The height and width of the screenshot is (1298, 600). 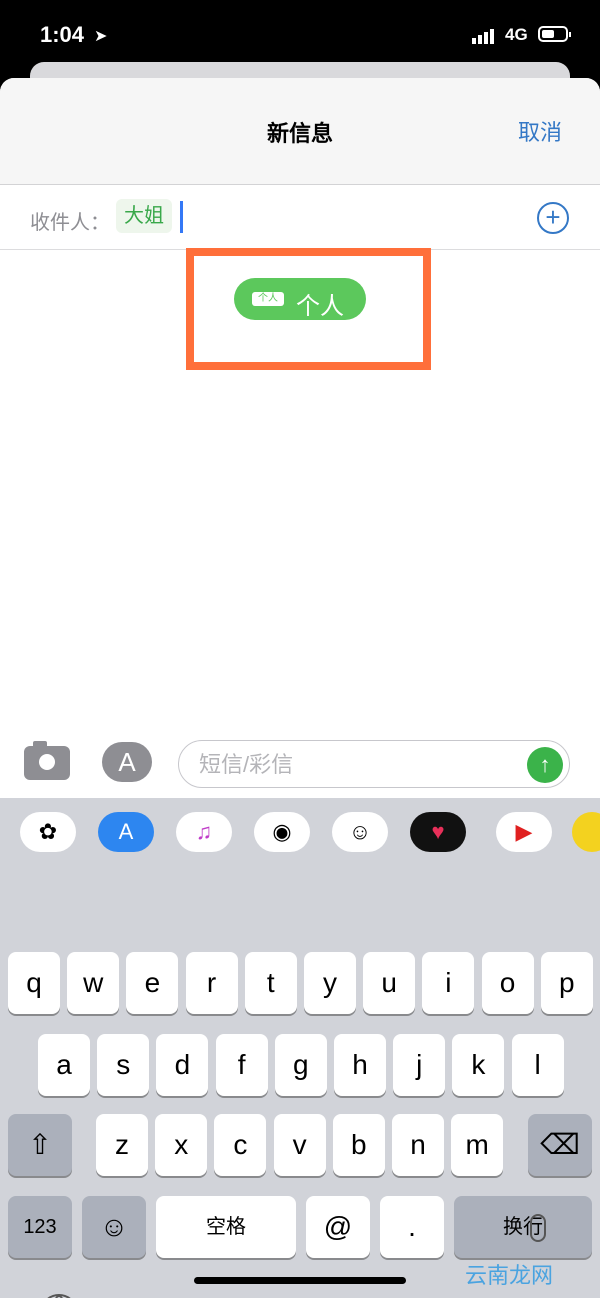 What do you see at coordinates (540, 131) in the screenshot?
I see `cancel-button: 取消` at bounding box center [540, 131].